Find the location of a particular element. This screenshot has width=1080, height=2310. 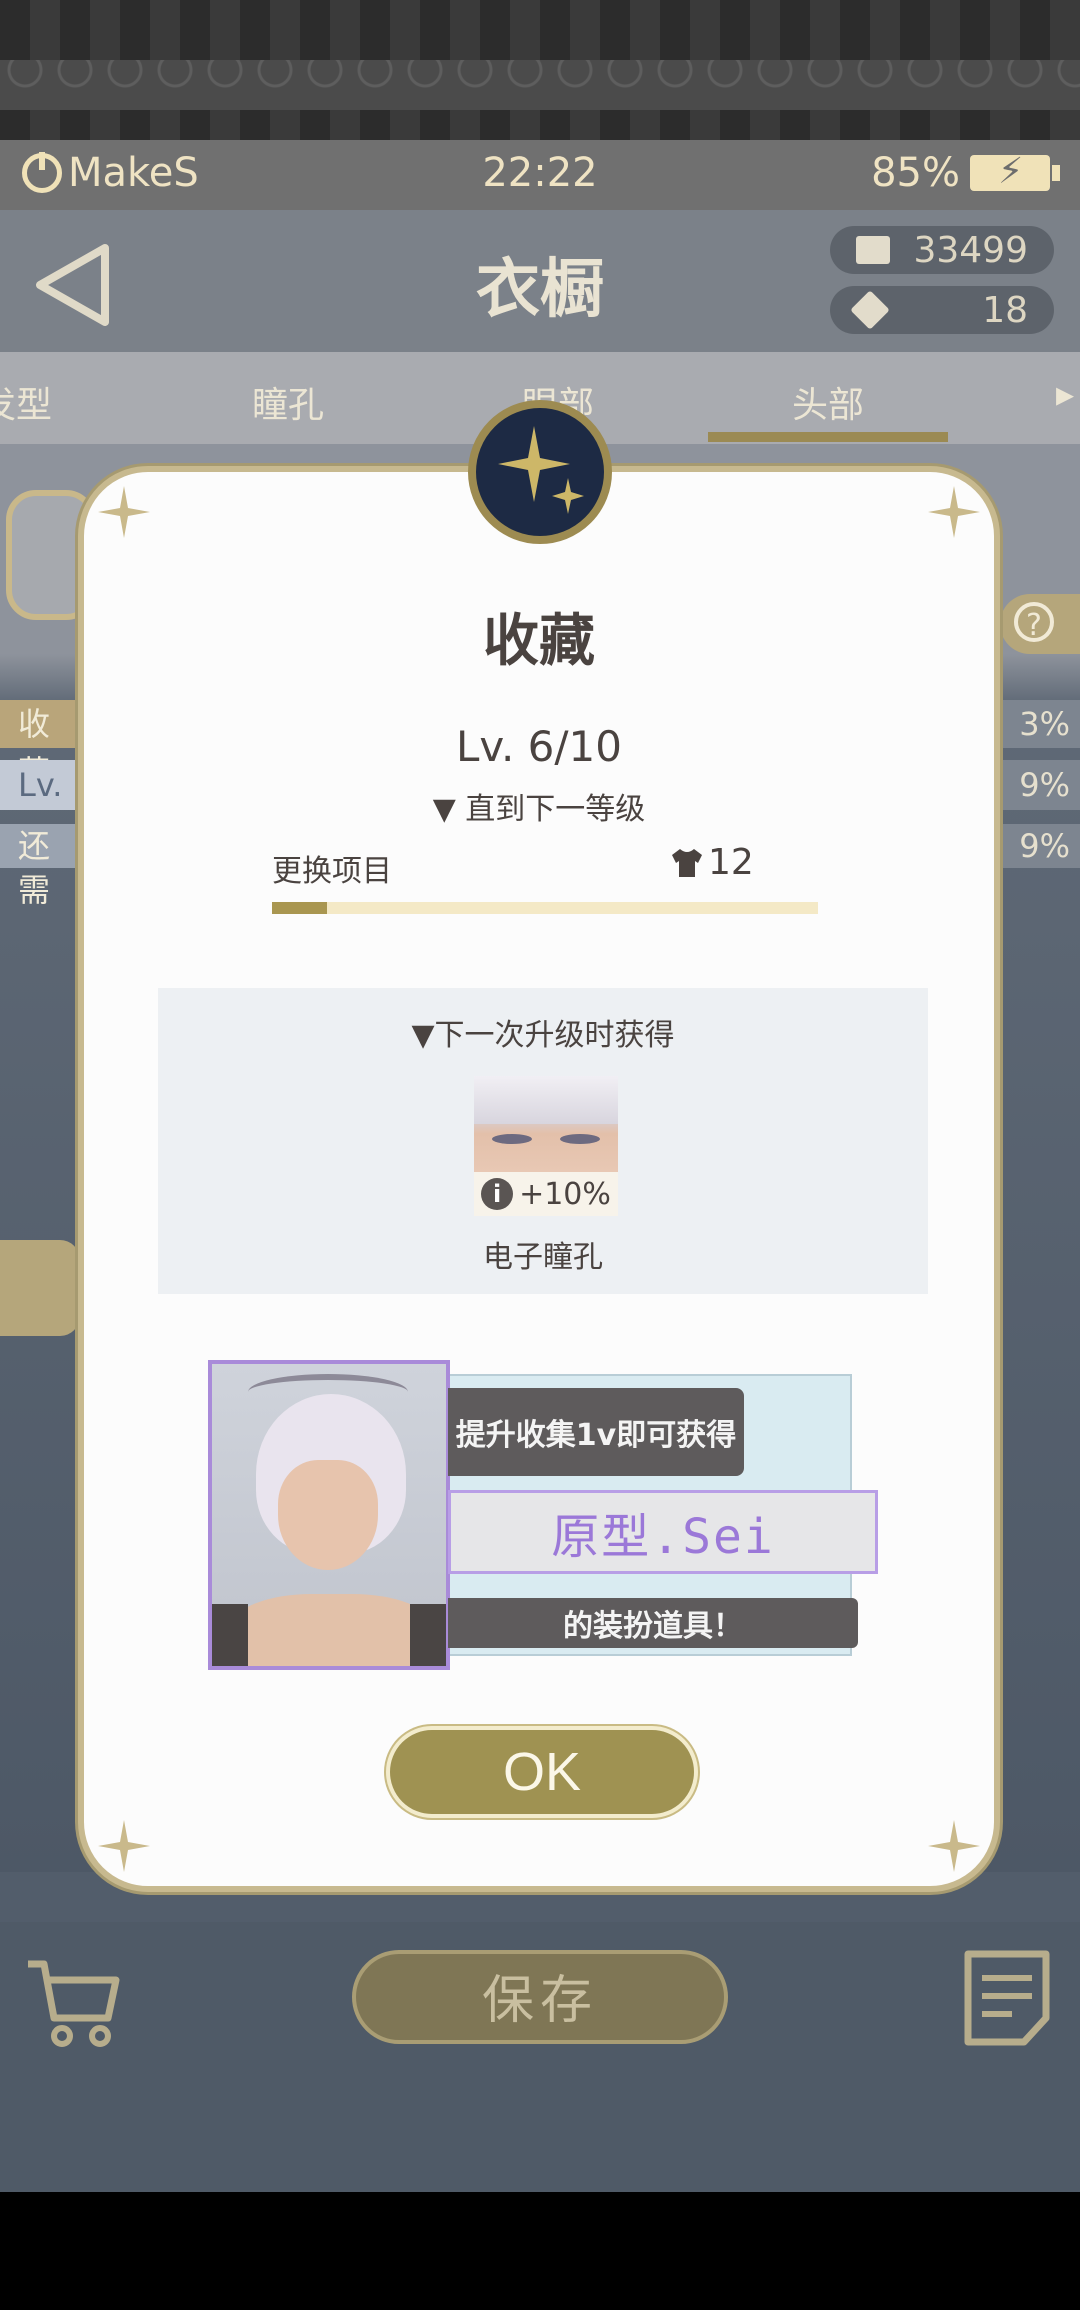

system-nav-area is located at coordinates (540, 2251).